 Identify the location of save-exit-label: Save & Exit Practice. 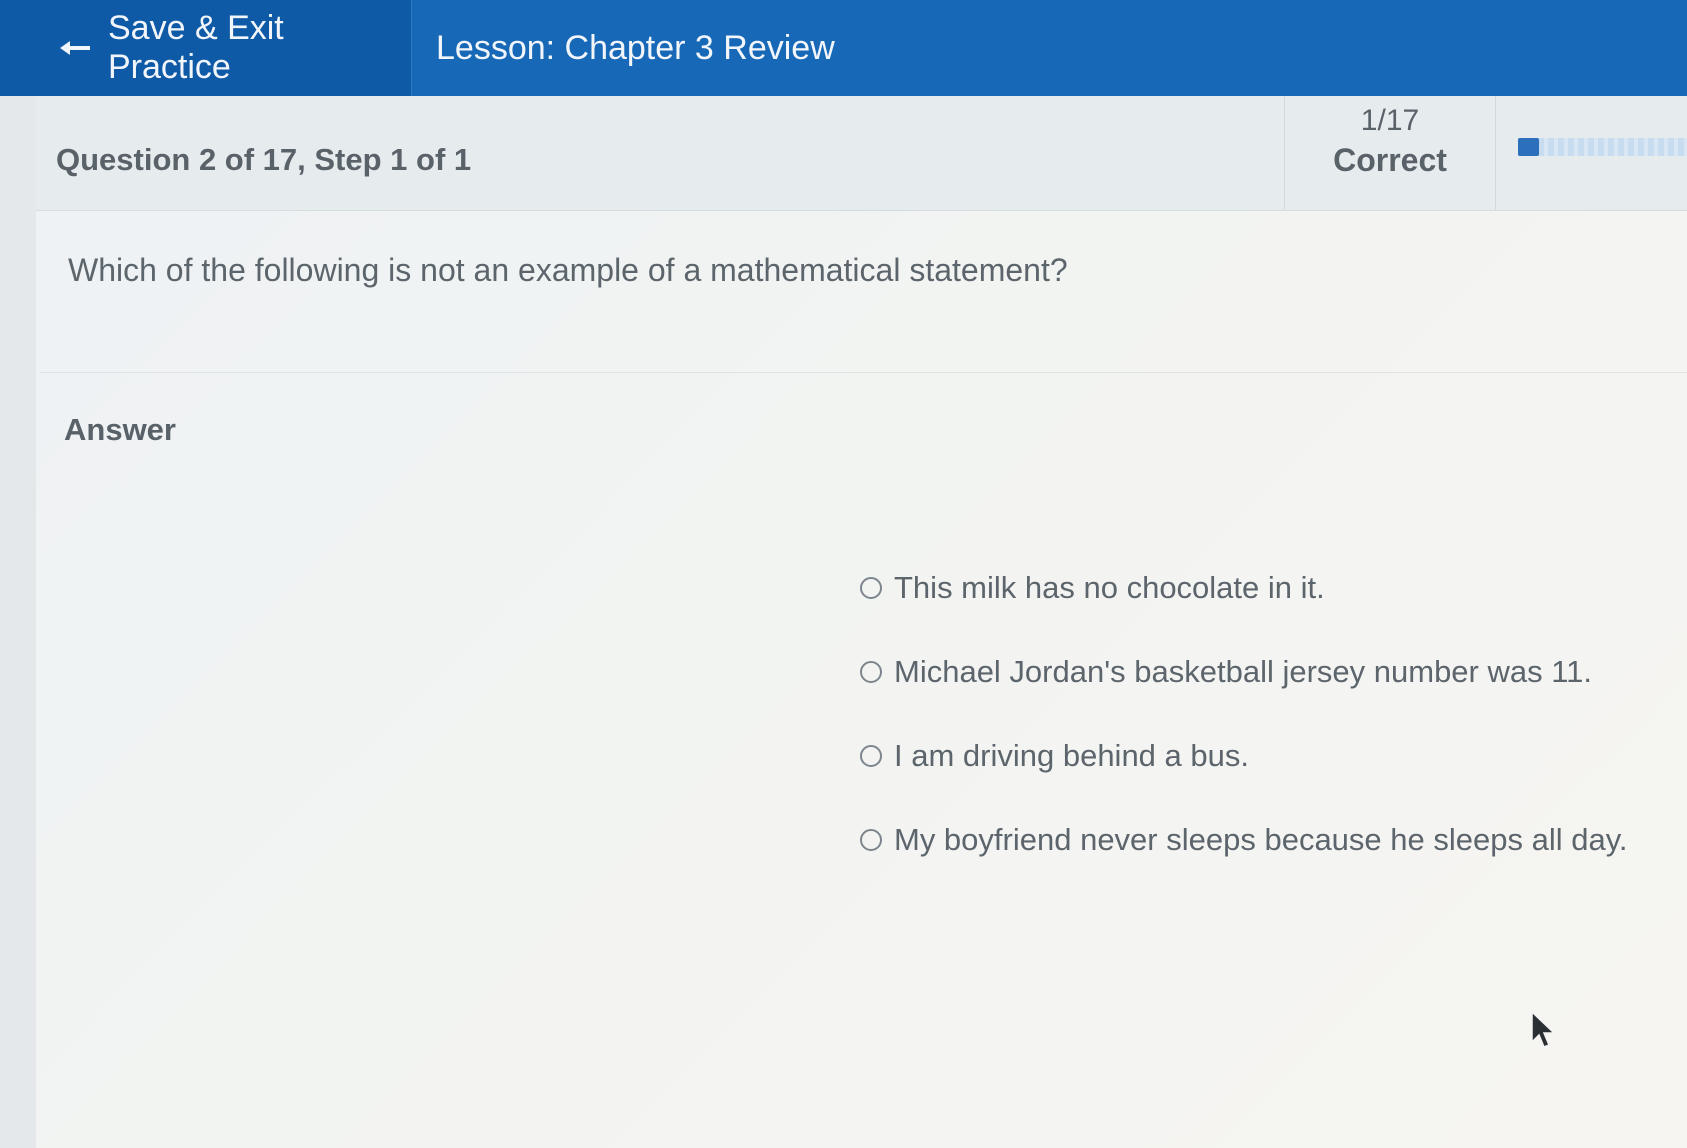
(196, 47).